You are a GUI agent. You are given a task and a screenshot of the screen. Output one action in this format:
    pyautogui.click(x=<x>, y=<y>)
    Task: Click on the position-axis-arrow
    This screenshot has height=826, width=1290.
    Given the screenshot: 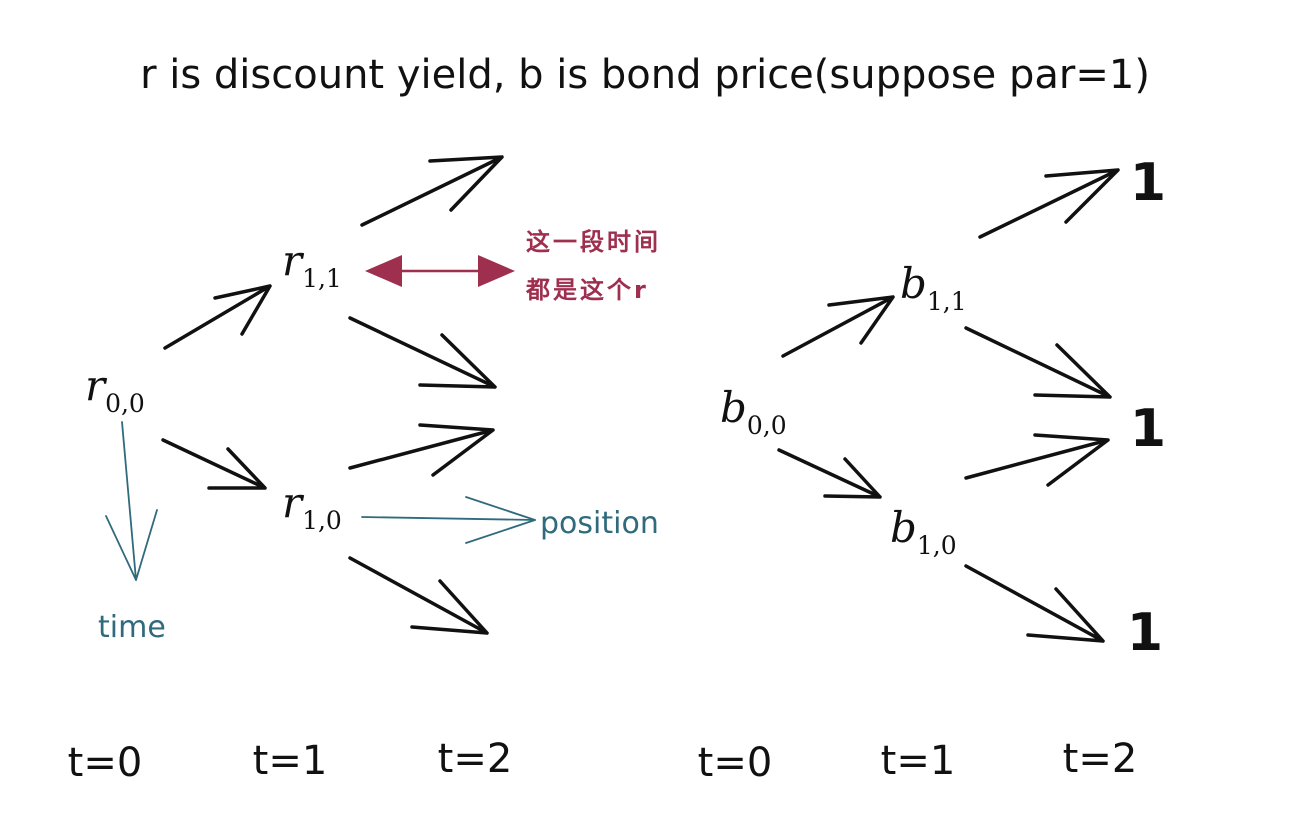 What is the action you would take?
    pyautogui.click(x=448, y=520)
    